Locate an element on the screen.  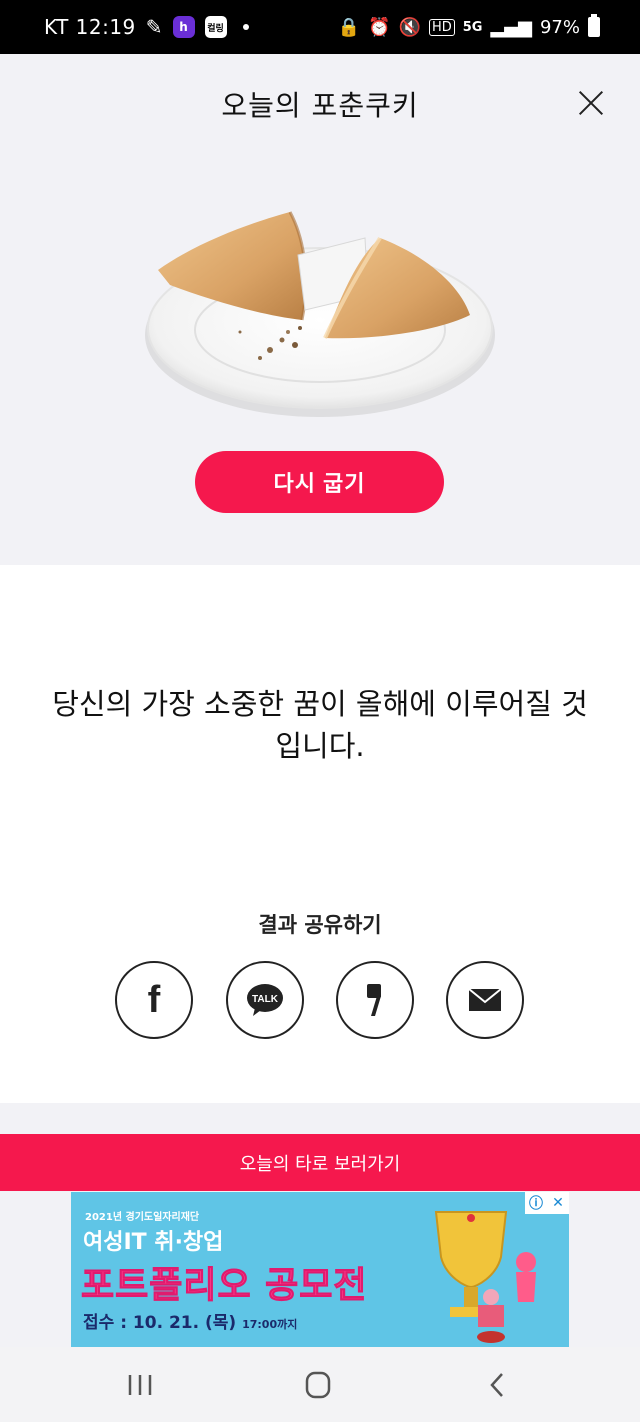
facebook-icon: f is located at coordinates (154, 999).